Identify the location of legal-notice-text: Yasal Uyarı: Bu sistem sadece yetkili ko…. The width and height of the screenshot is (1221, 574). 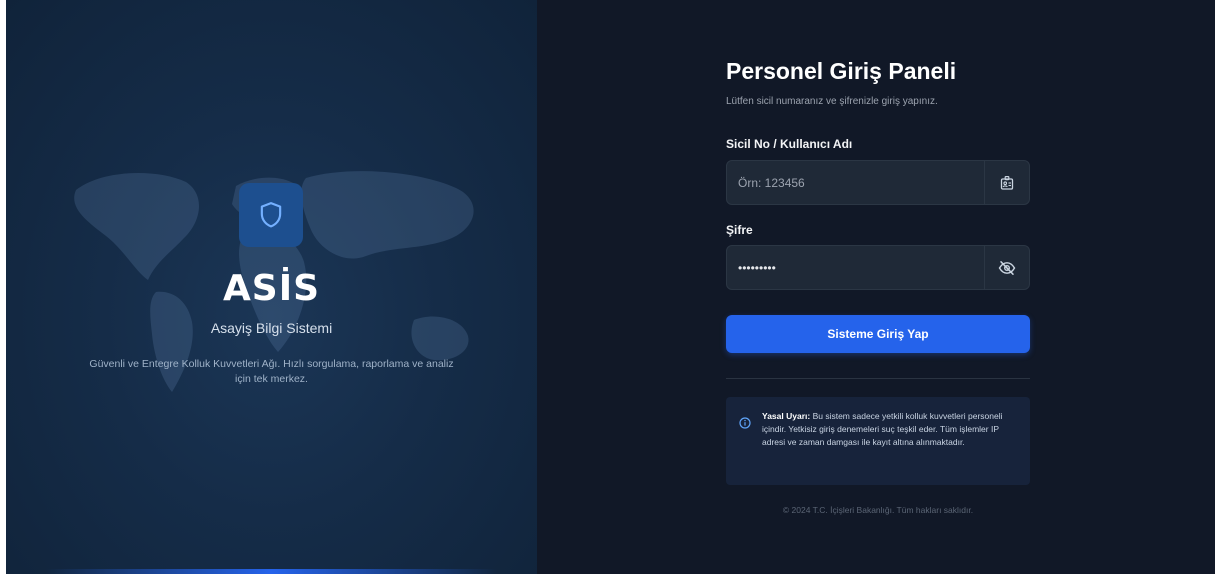
(890, 429).